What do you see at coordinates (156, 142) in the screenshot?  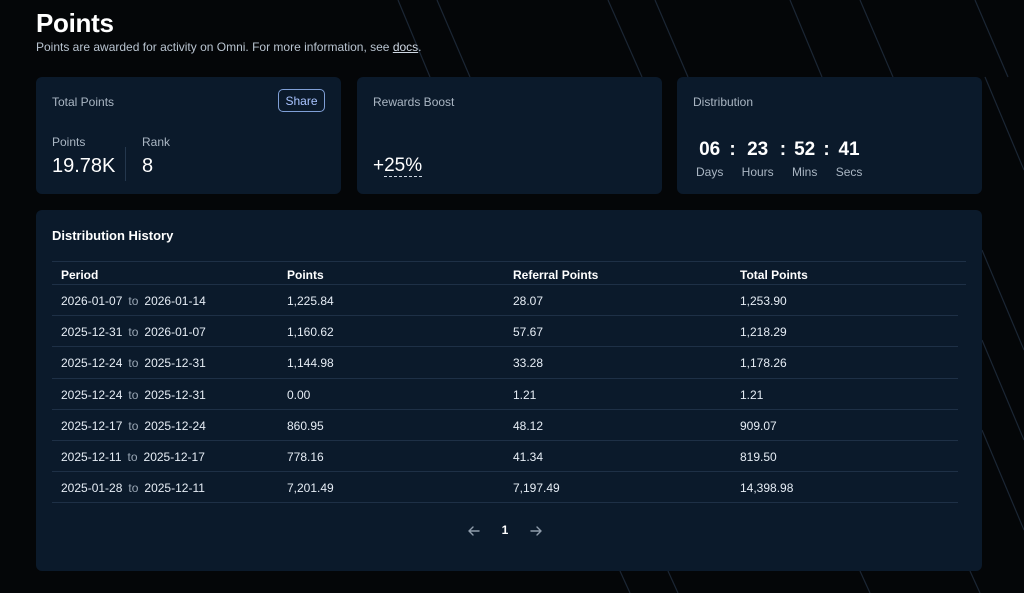 I see `rank-label: Rank` at bounding box center [156, 142].